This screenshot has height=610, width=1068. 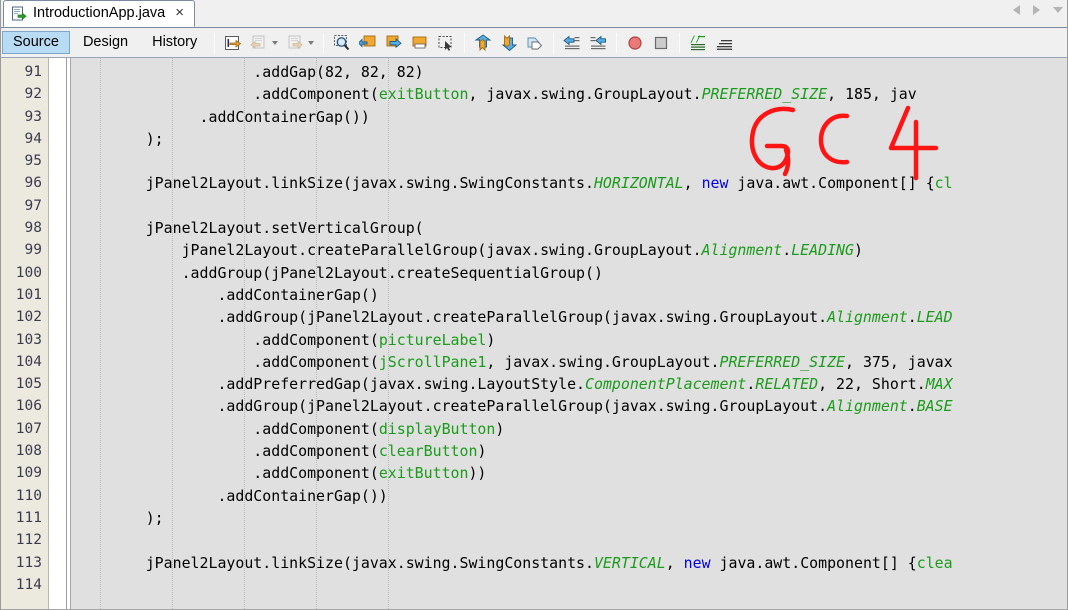 What do you see at coordinates (233, 43) in the screenshot?
I see `toggle-highlight-icon` at bounding box center [233, 43].